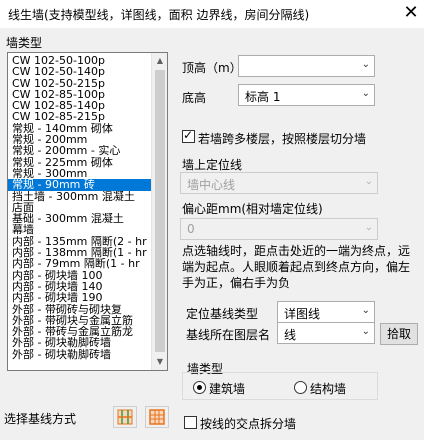  Describe the element at coordinates (80, 60) in the screenshot. I see `list-item: CW 102-50-100p` at that location.